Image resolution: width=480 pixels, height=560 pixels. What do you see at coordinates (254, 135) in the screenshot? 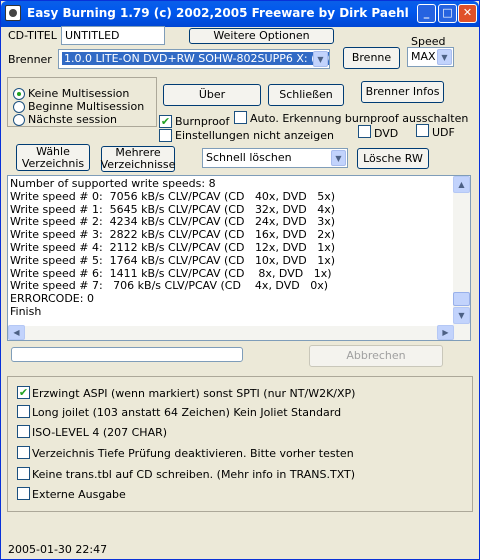
I see `einstellungen-label: Einstellungen nicht anzeigen` at bounding box center [254, 135].